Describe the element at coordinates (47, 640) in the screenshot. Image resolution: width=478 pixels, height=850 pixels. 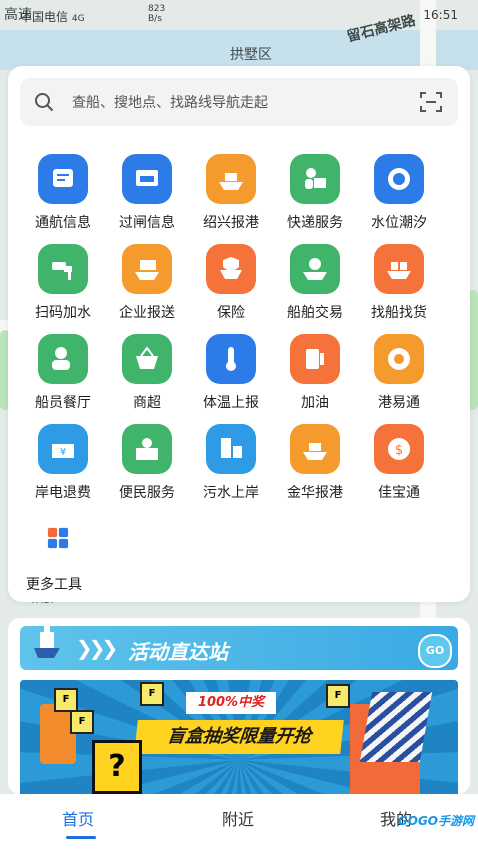
I see `ship-logo-icon` at that location.